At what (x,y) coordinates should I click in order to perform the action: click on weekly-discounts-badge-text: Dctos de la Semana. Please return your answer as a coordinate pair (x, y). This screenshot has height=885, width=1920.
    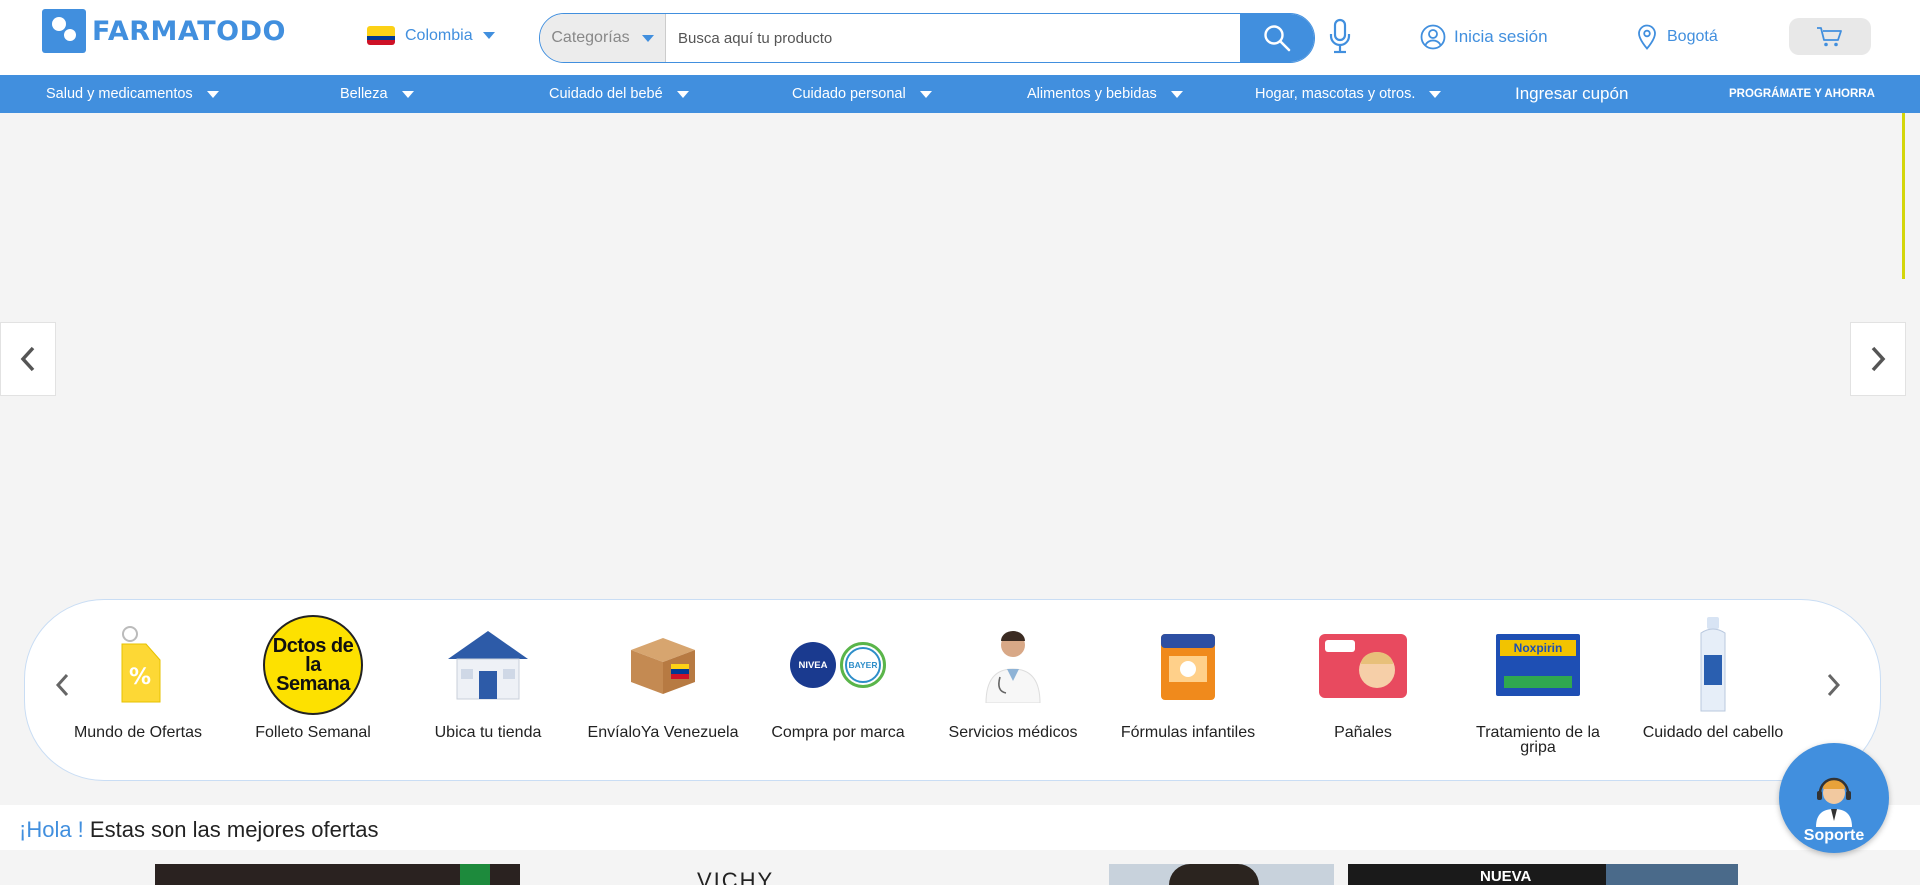
    Looking at the image, I should click on (313, 664).